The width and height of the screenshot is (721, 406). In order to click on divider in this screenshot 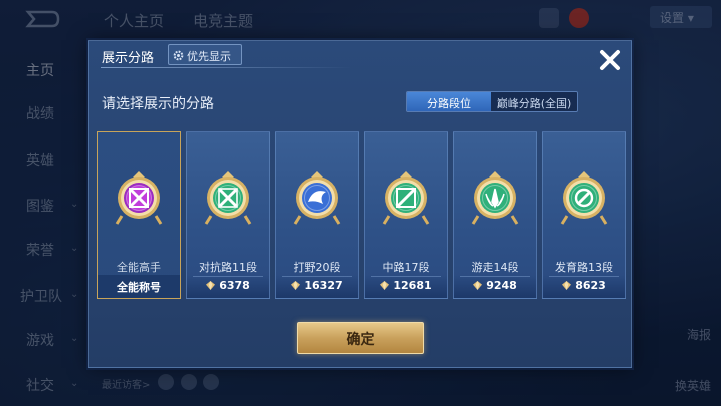, I will do `click(226, 67)`.